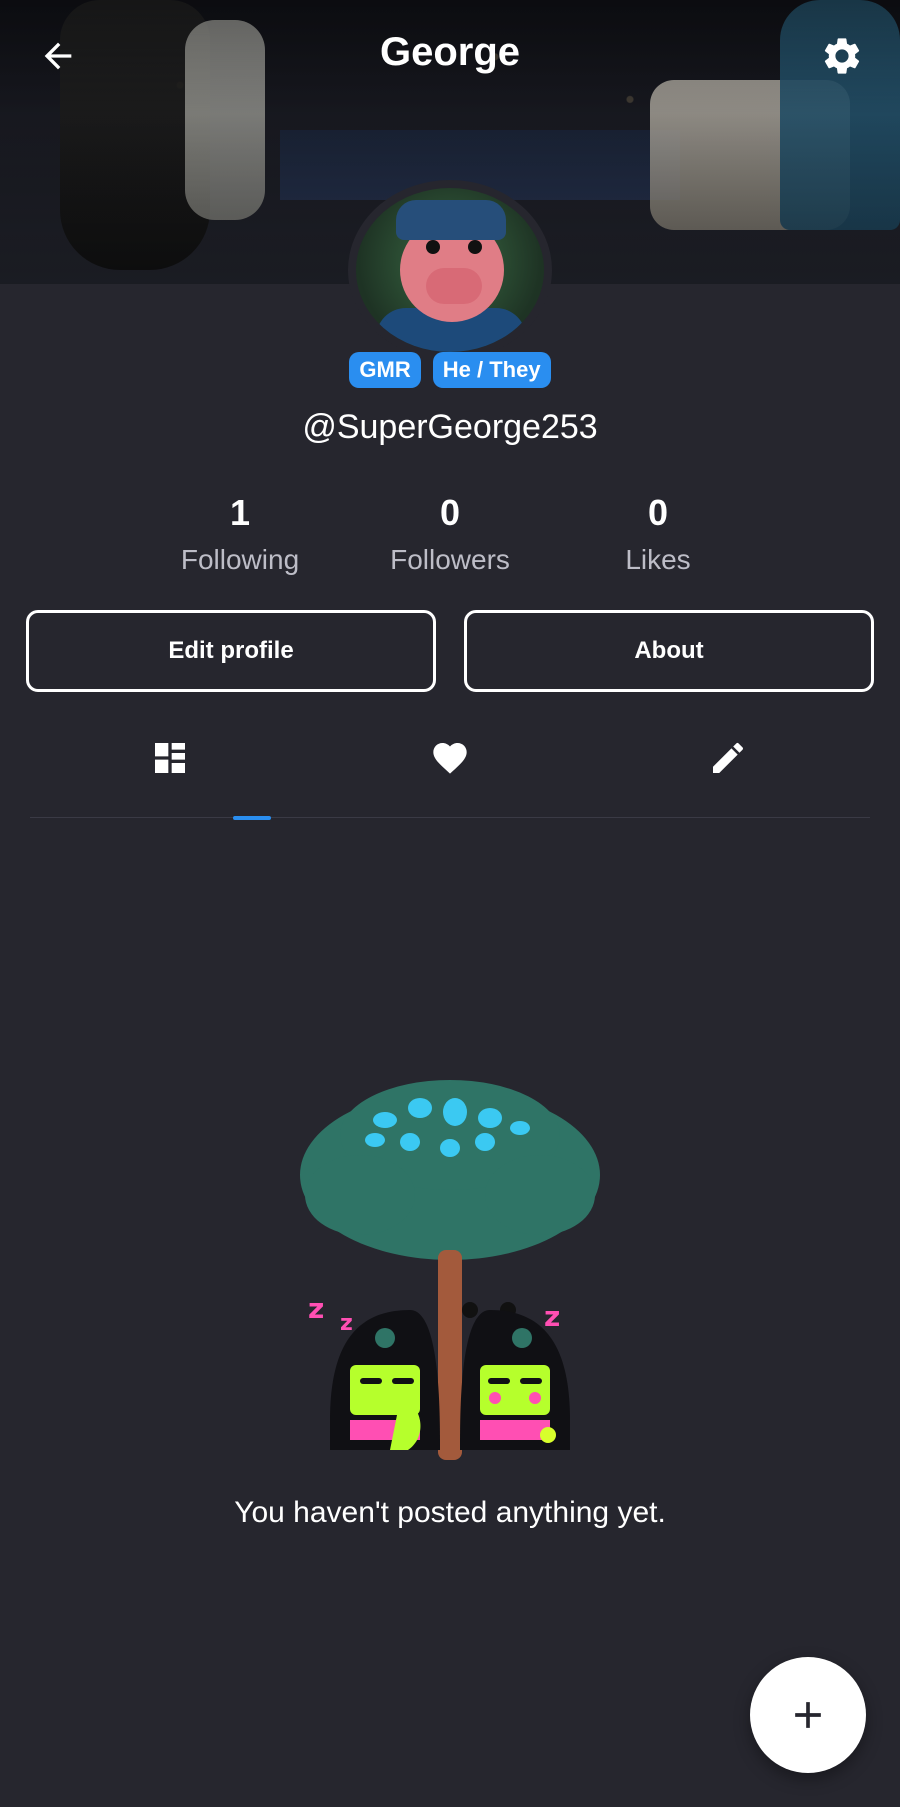 This screenshot has width=900, height=1807. What do you see at coordinates (450, 559) in the screenshot?
I see `stat-followers-label: Followers` at bounding box center [450, 559].